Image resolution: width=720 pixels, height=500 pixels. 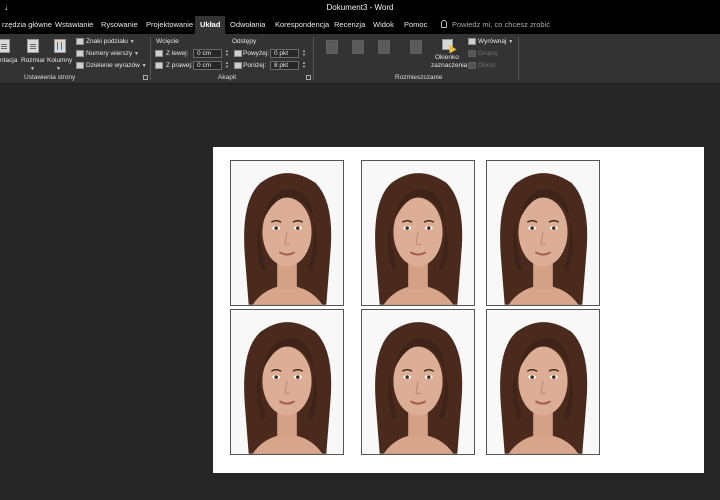 I want to click on align-button: Wyrównaj ▼, so click(x=495, y=41).